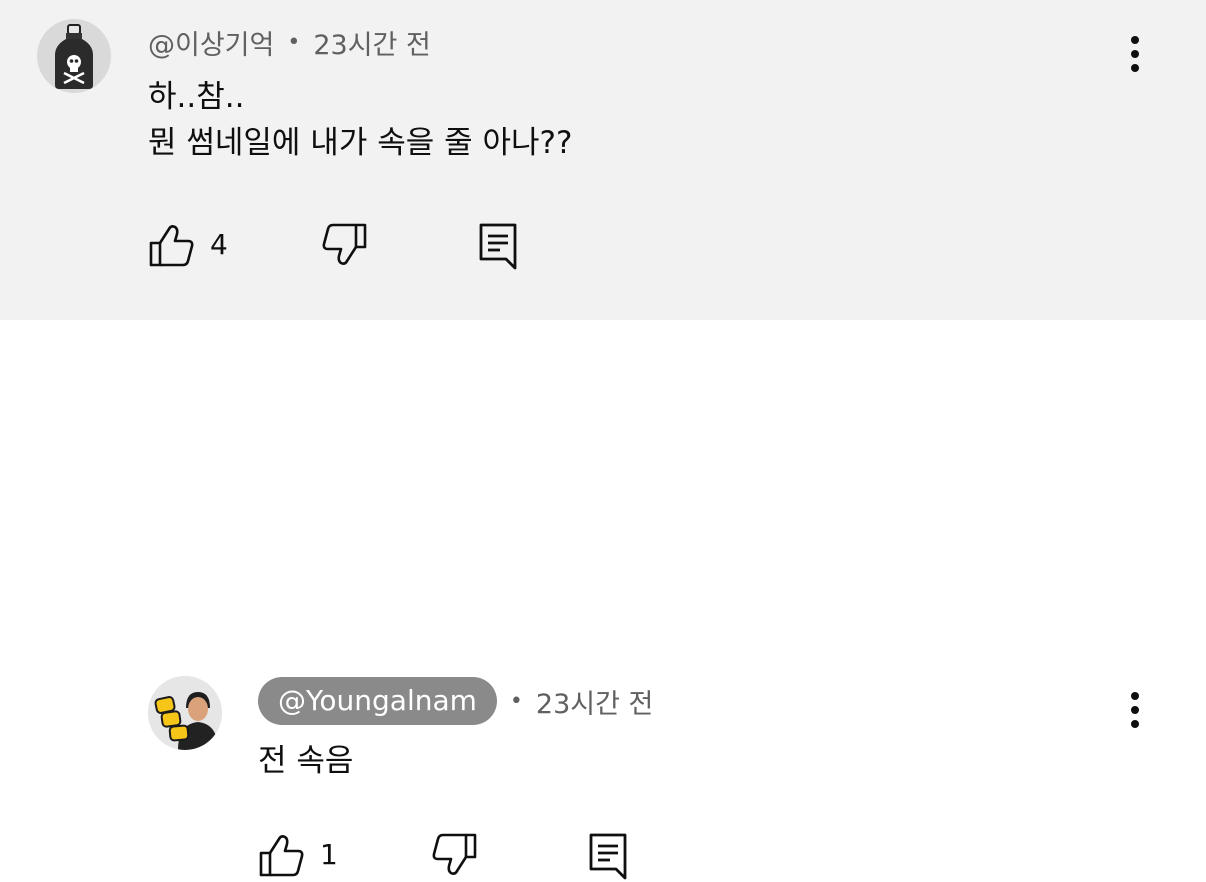 The height and width of the screenshot is (882, 1206). Describe the element at coordinates (329, 854) in the screenshot. I see `like-count: 1` at that location.